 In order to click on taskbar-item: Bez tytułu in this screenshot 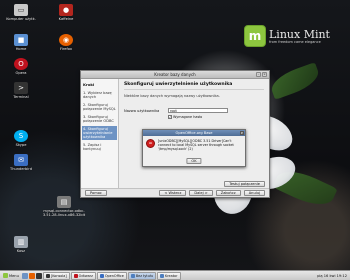, I will do `click(142, 275)`.